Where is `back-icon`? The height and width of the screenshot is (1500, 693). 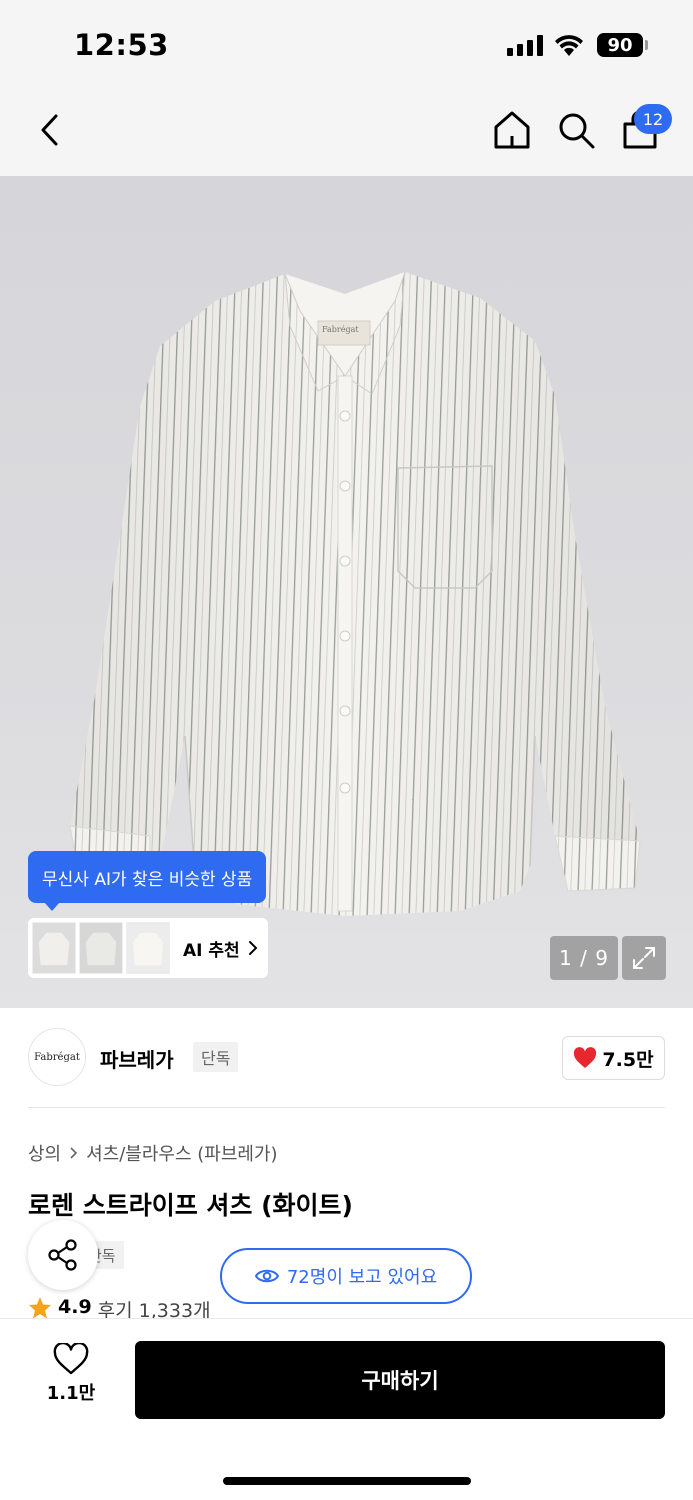
back-icon is located at coordinates (50, 130).